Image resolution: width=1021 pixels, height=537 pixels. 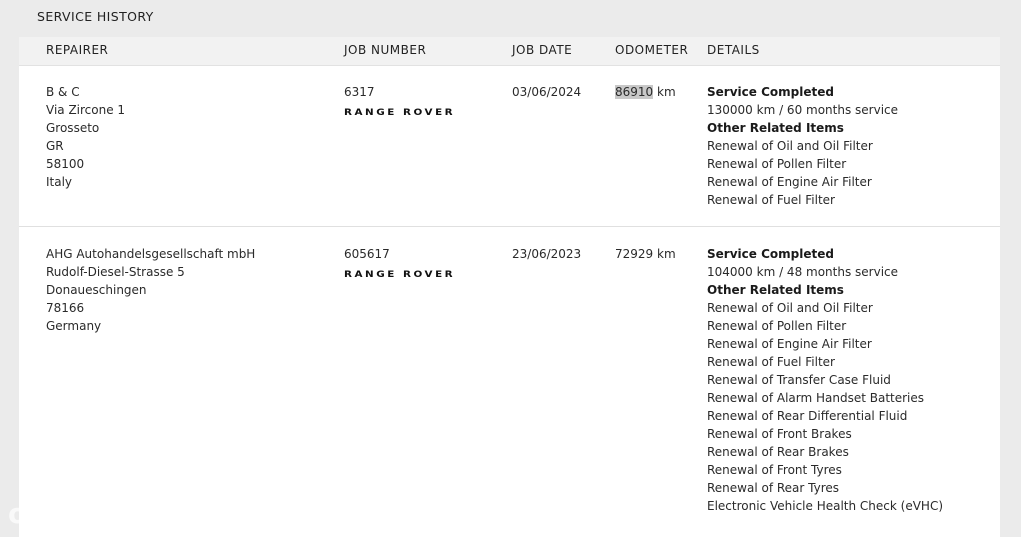 What do you see at coordinates (398, 102) in the screenshot?
I see `job-number-cell: 6317 RANGE ROVER` at bounding box center [398, 102].